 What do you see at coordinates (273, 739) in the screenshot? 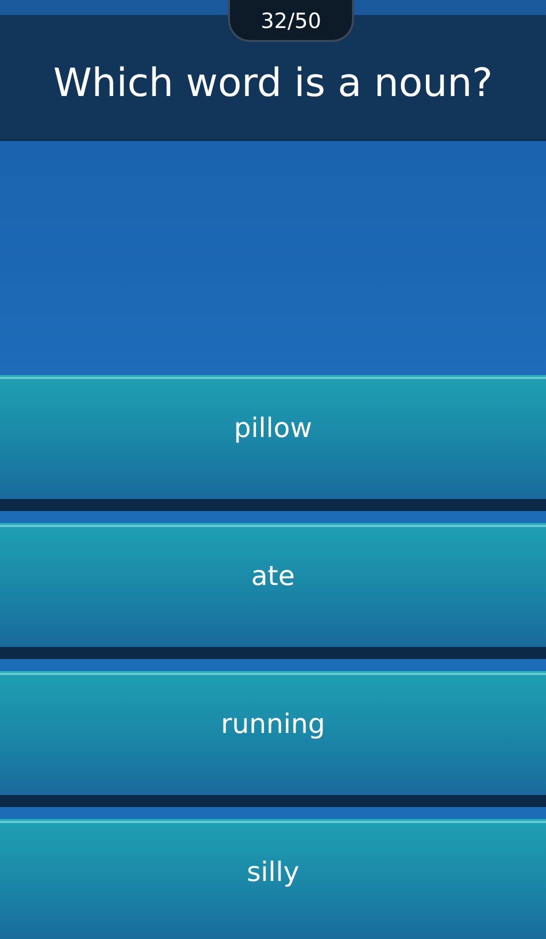
I see `answer-button: running` at bounding box center [273, 739].